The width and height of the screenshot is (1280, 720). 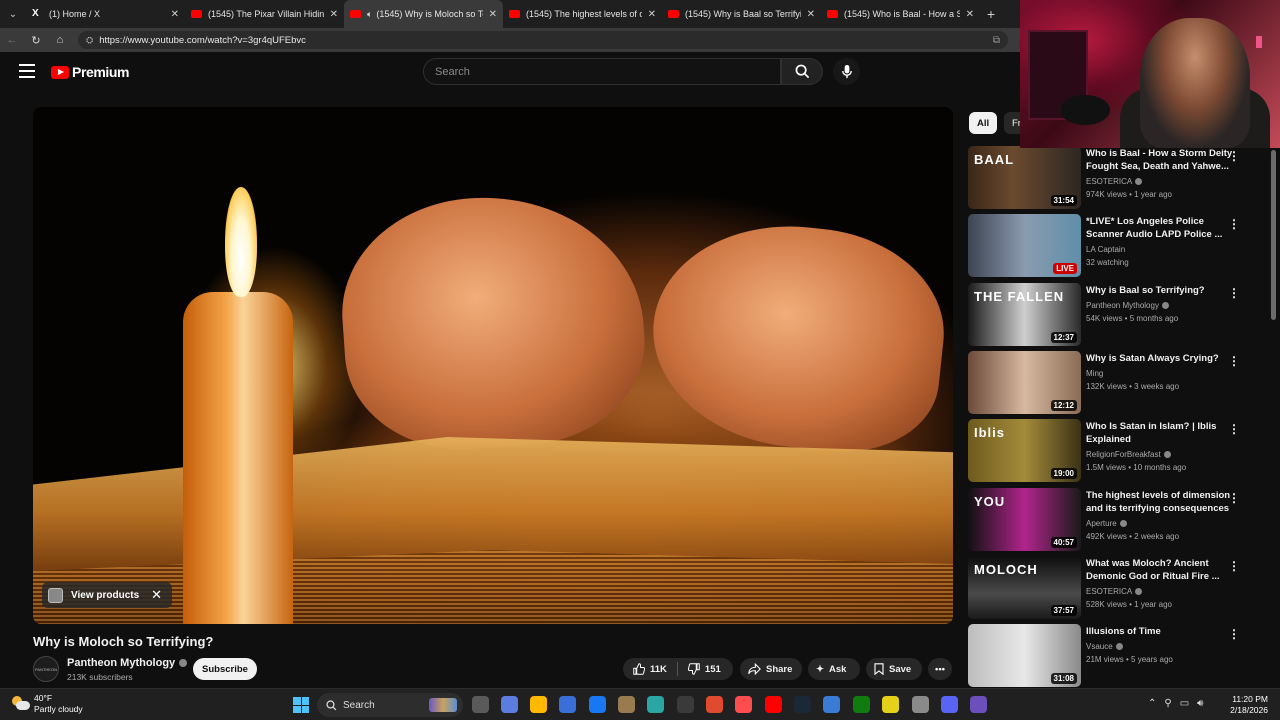 What do you see at coordinates (225, 669) in the screenshot?
I see `subscribe-button: Subscribe` at bounding box center [225, 669].